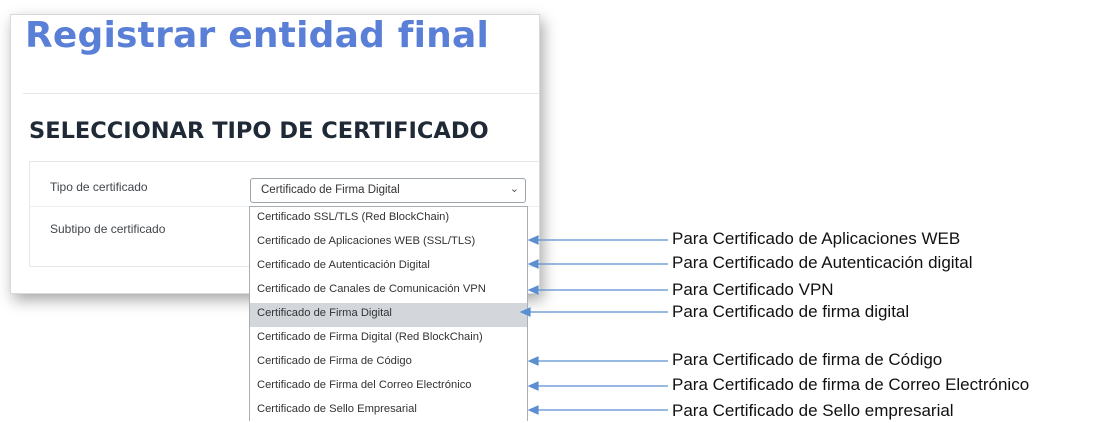 Image resolution: width=1118 pixels, height=423 pixels. What do you see at coordinates (753, 289) in the screenshot?
I see `annotation-vpn: Para Certificado VPN` at bounding box center [753, 289].